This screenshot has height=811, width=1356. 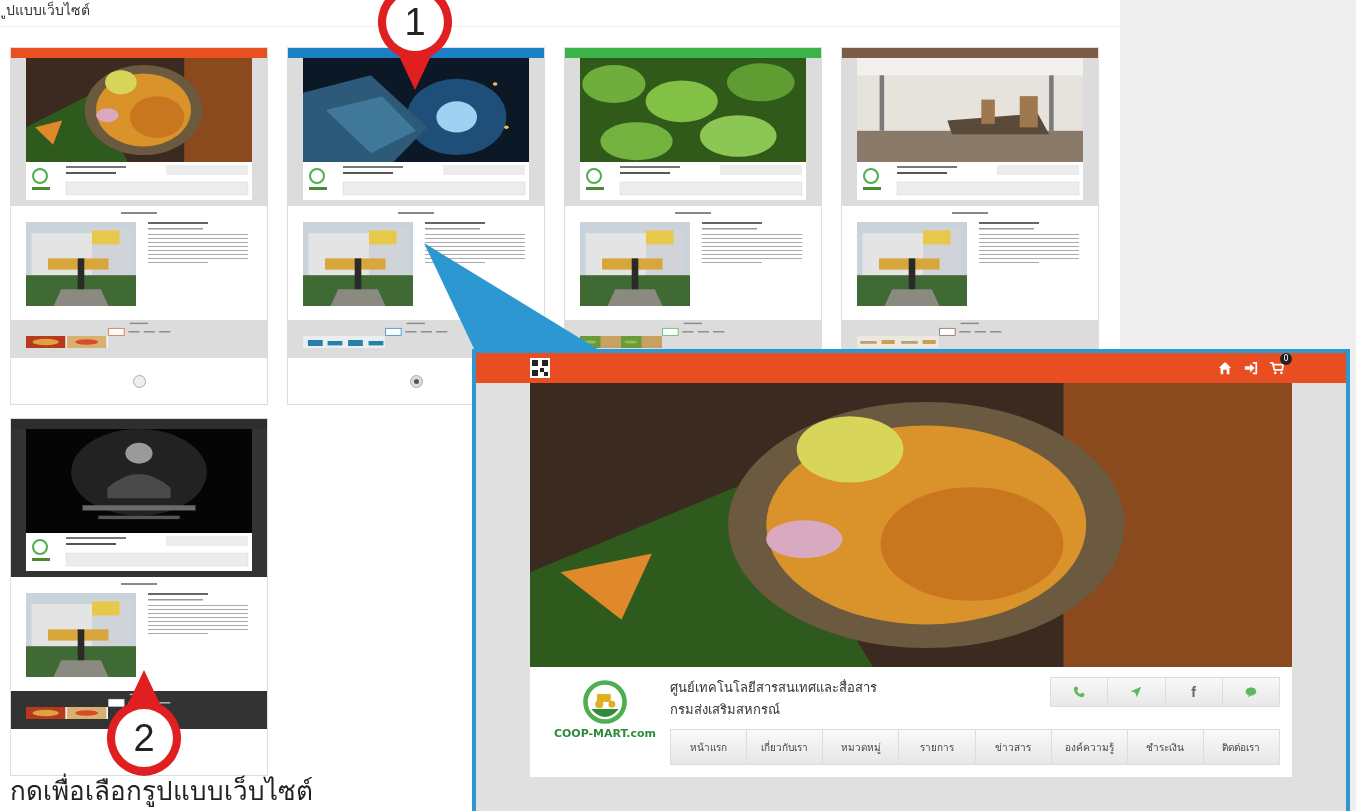 I want to click on logo-text: COOP-MART.com, so click(x=605, y=733).